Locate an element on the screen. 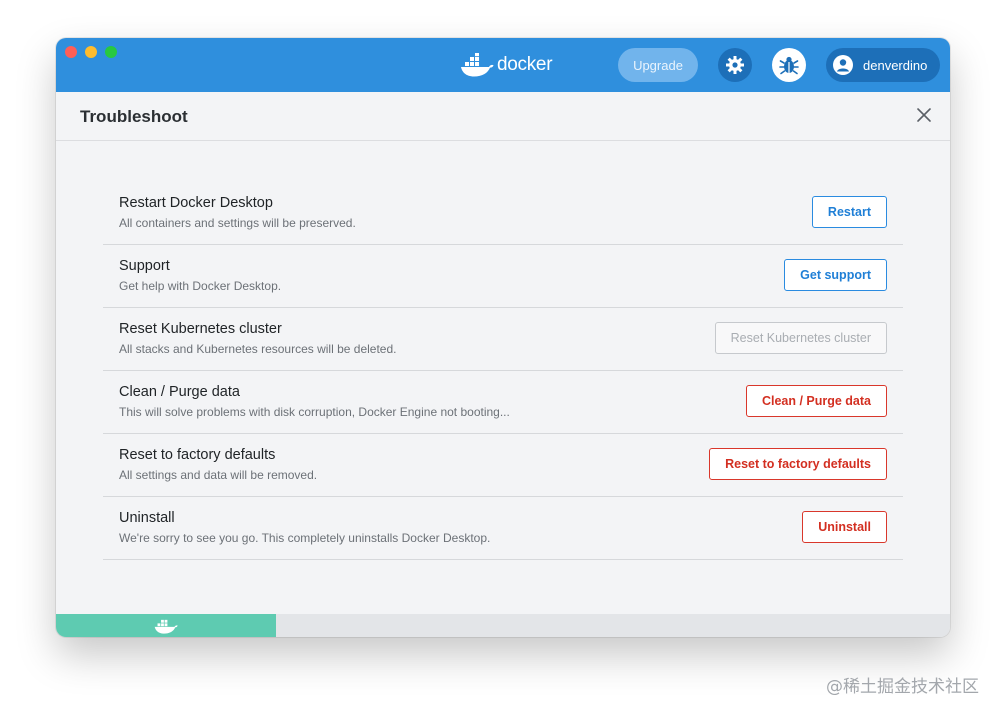  settings-button is located at coordinates (735, 65).